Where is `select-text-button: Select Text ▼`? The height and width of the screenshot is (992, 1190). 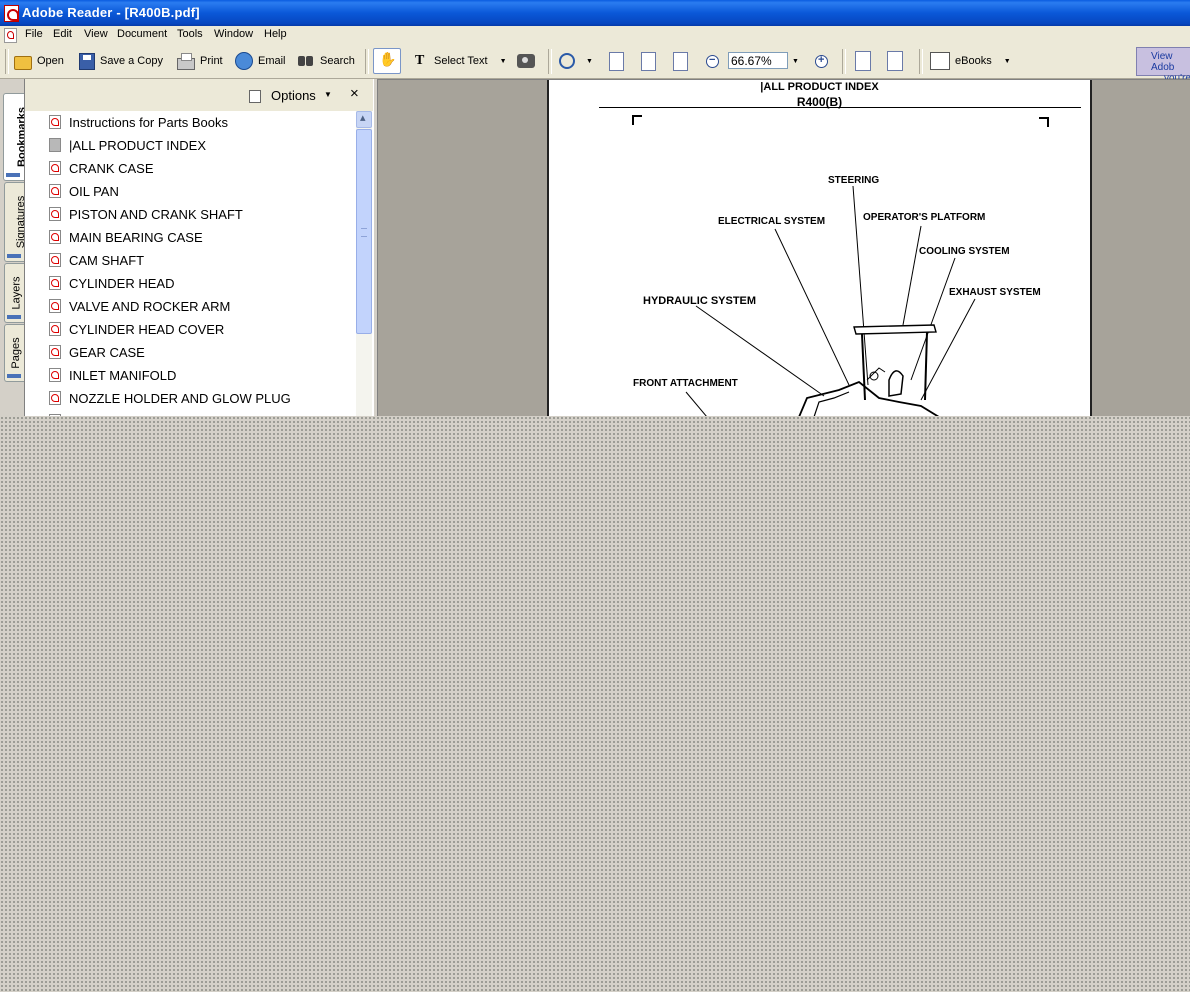 select-text-button: Select Text ▼ is located at coordinates (459, 61).